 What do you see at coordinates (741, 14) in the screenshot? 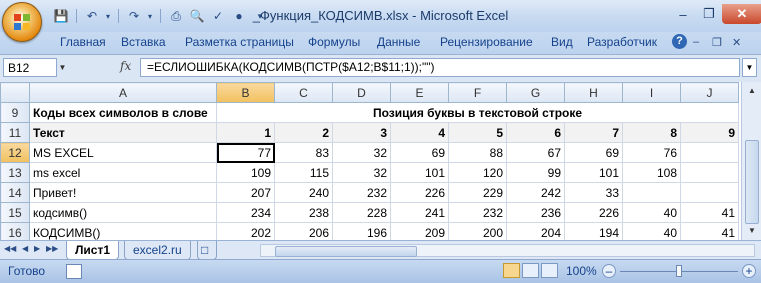
I see `close-icon: ✕` at bounding box center [741, 14].